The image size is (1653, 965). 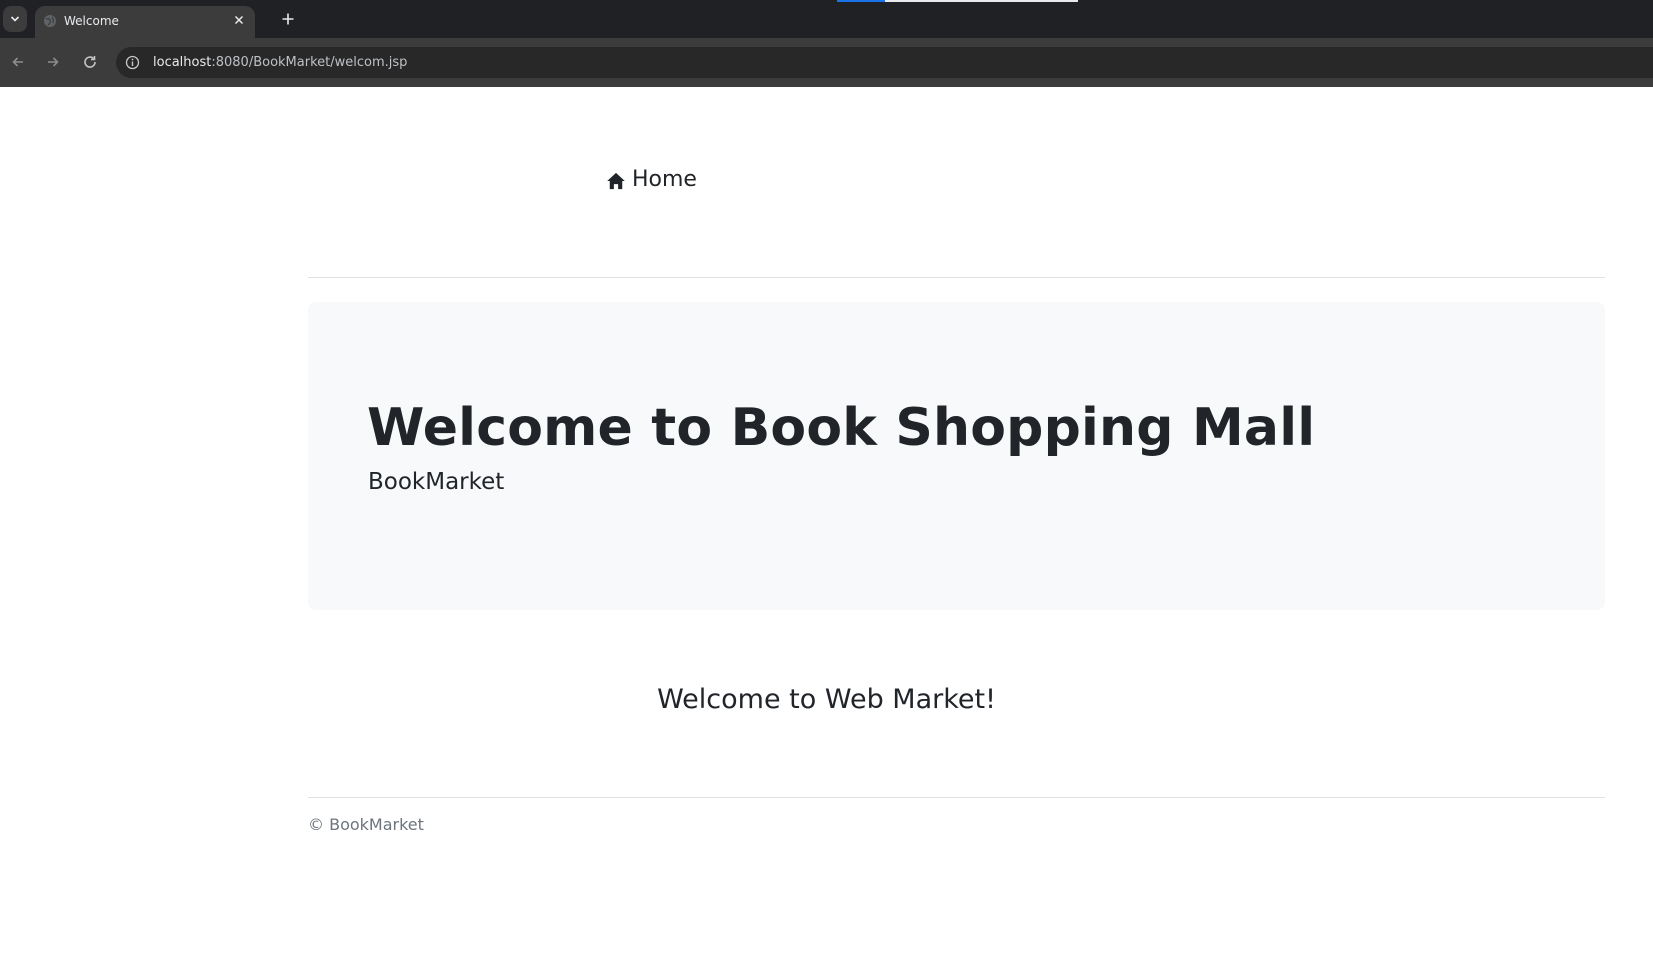 What do you see at coordinates (91, 21) in the screenshot?
I see `tab-title: Welcome` at bounding box center [91, 21].